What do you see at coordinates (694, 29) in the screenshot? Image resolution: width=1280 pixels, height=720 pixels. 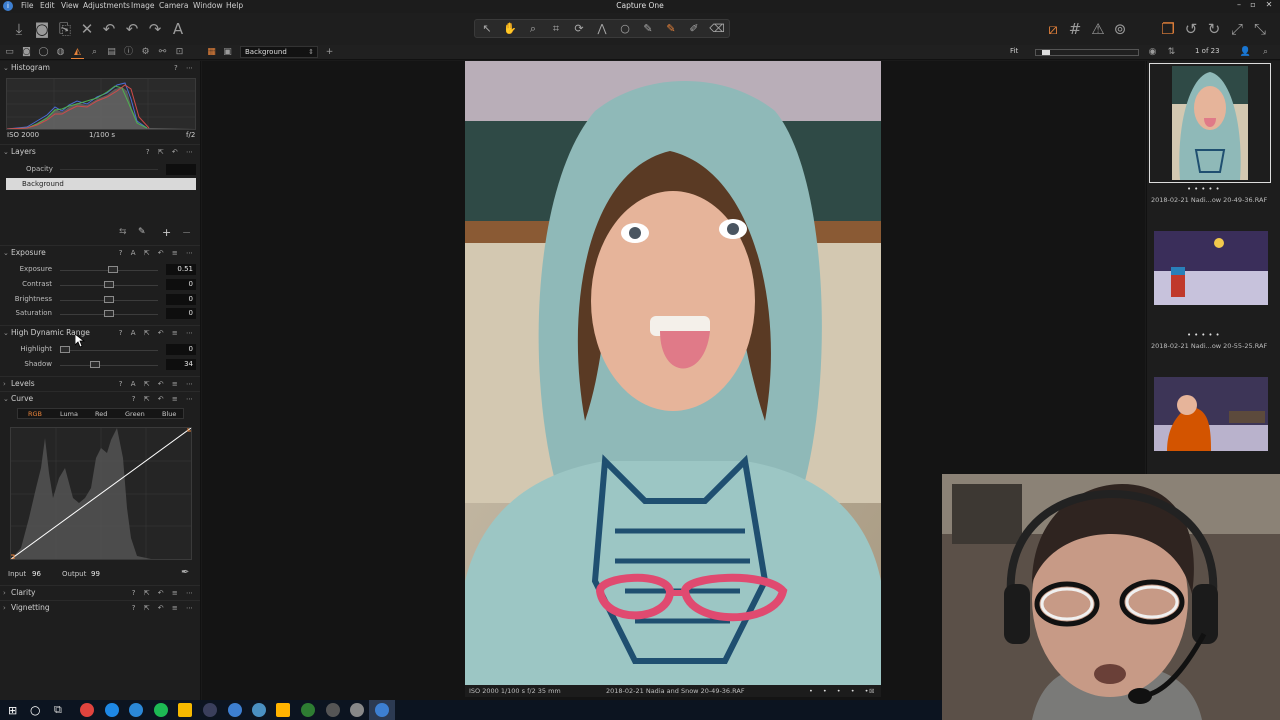 I see `draw-mask-icon: ✐` at bounding box center [694, 29].